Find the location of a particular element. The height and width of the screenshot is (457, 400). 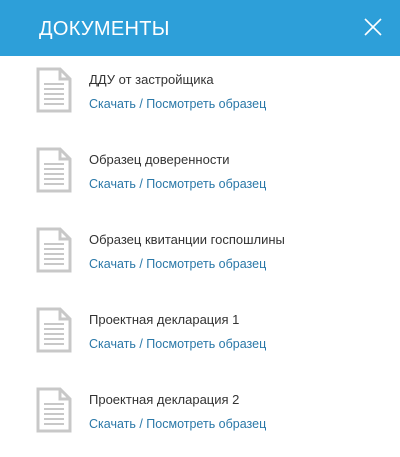

modal-header: ДОКУМЕНТЫ is located at coordinates (200, 28).